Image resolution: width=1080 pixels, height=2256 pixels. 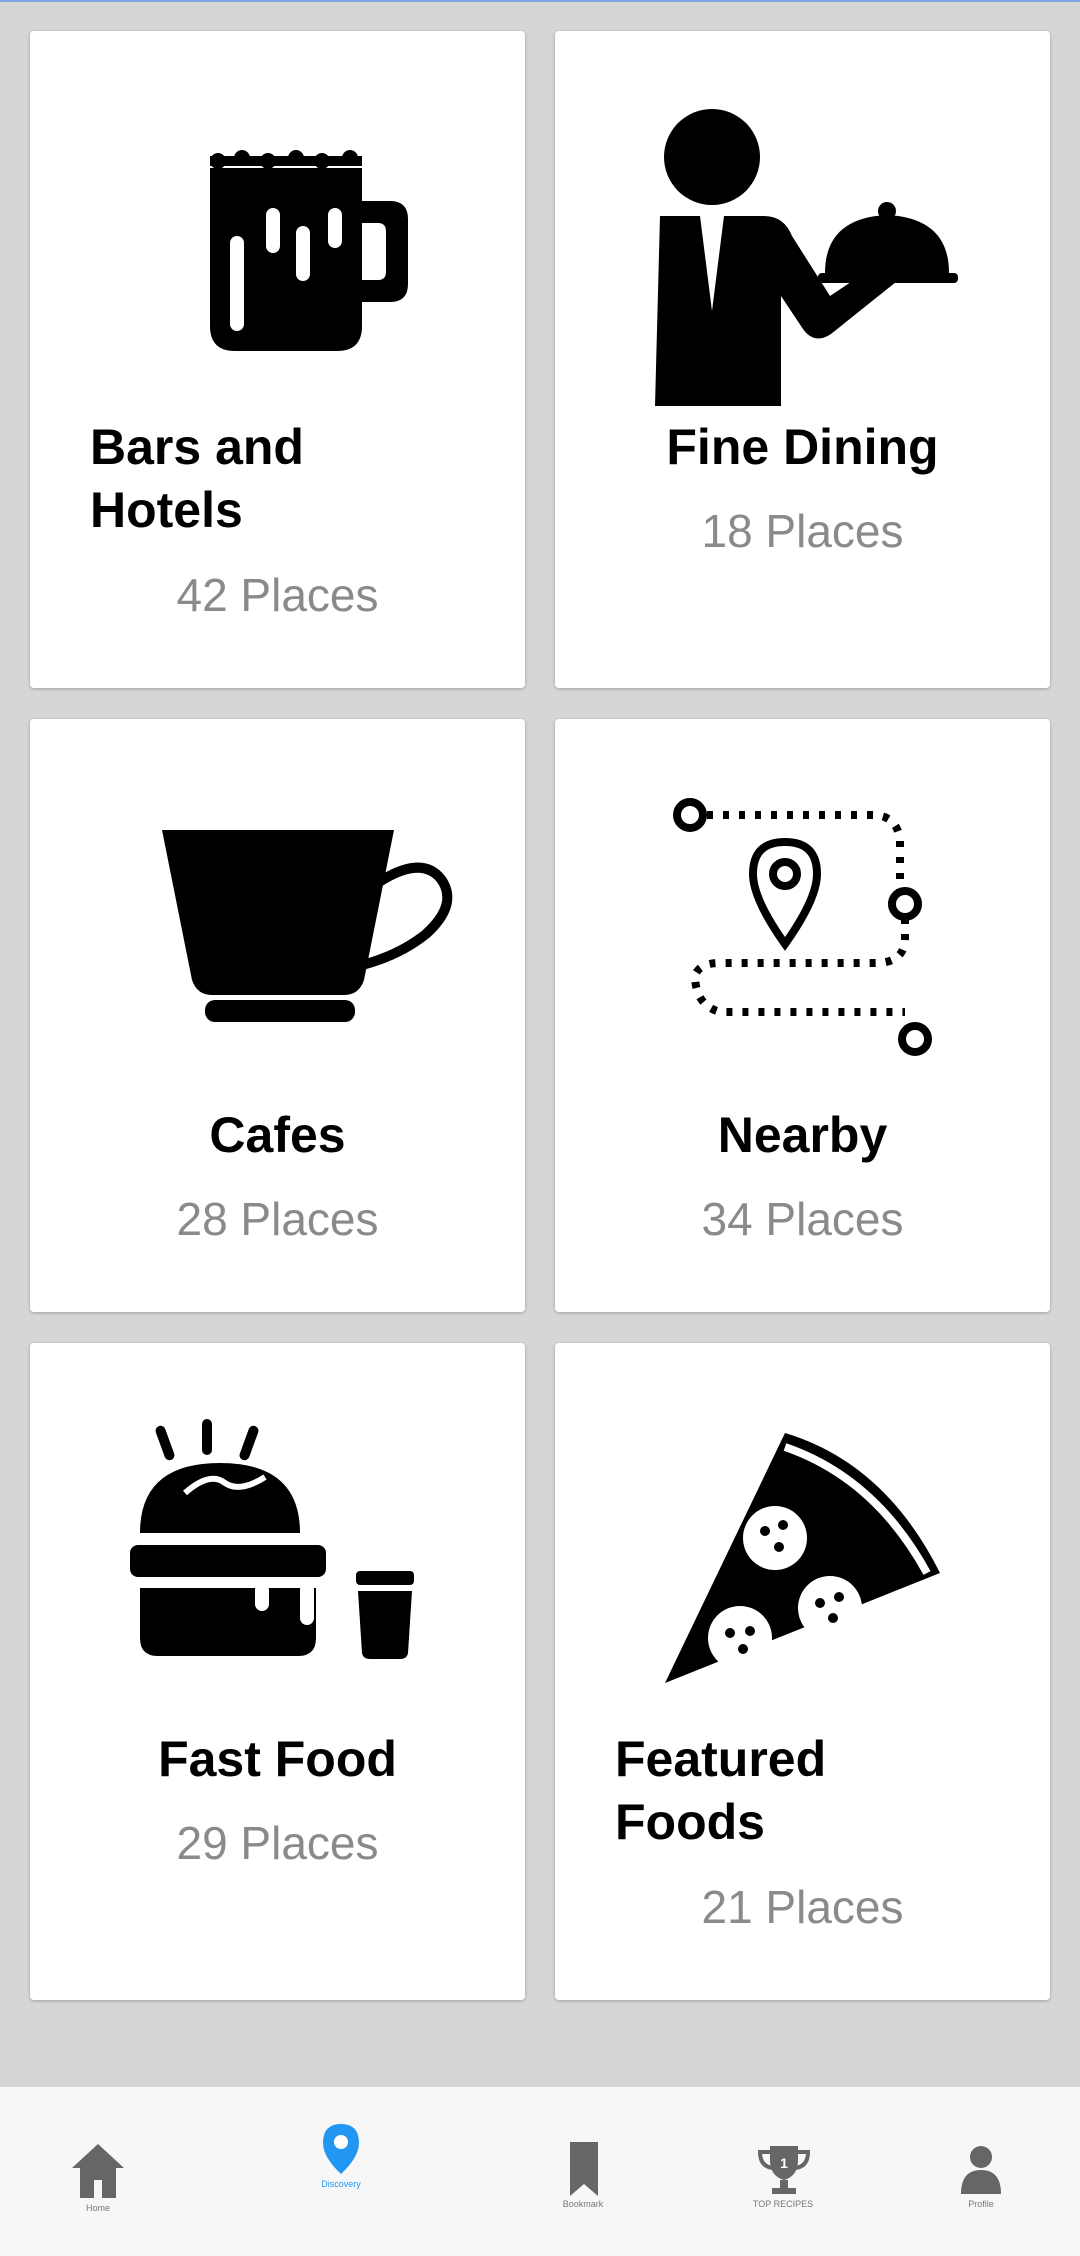 I want to click on category-card-fine-dining: Fine Dining 18 Places, so click(x=802, y=359).